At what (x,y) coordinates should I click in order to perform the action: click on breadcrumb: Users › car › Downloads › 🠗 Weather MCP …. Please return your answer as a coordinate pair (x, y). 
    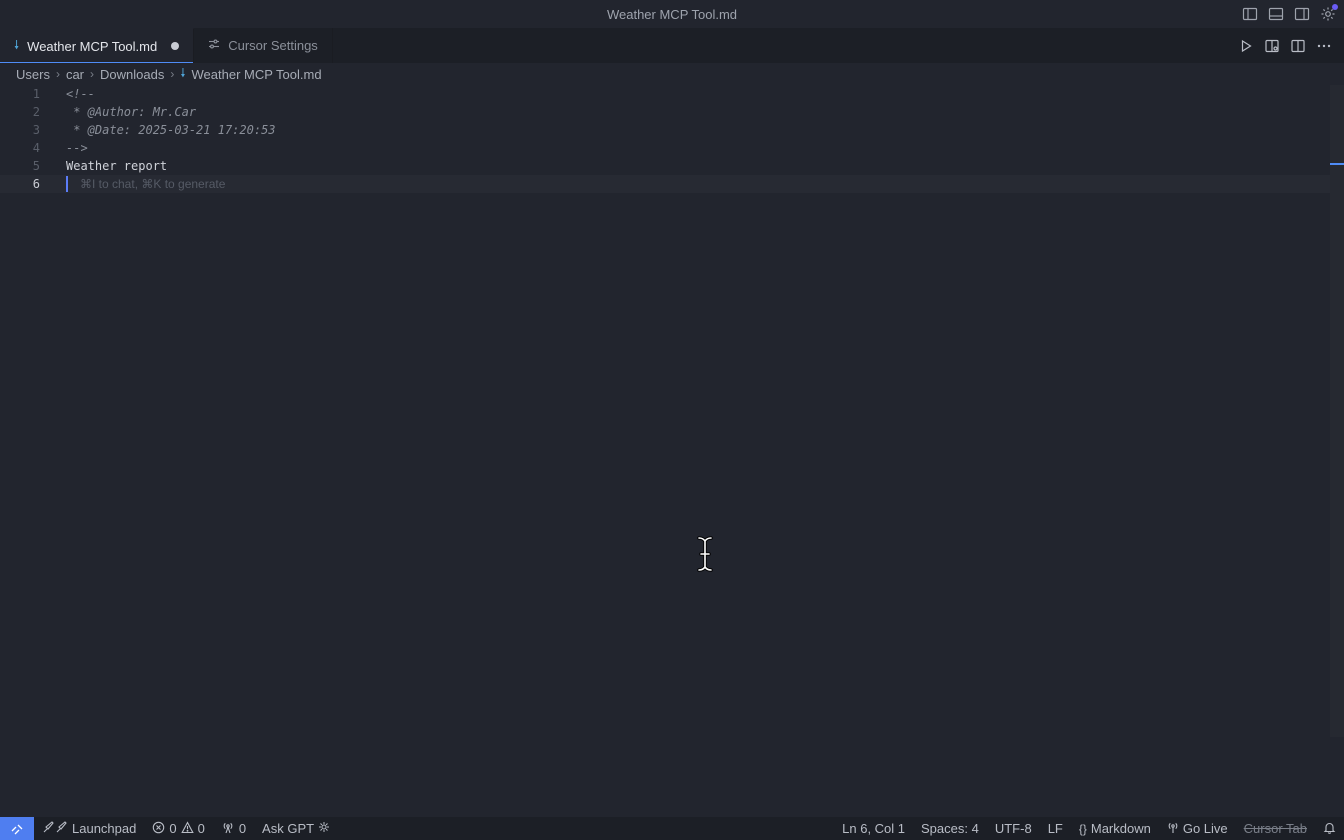
    Looking at the image, I should click on (672, 74).